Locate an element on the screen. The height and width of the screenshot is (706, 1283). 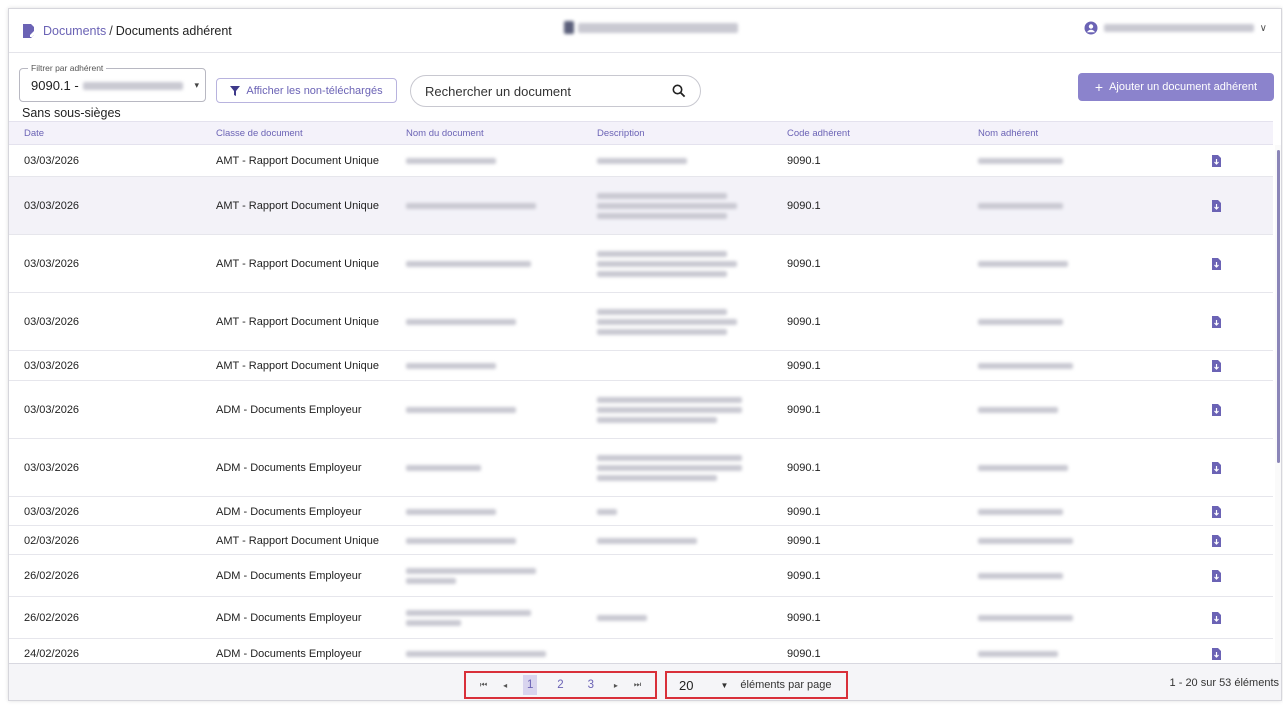
column-header-date: Date is located at coordinates (34, 133).